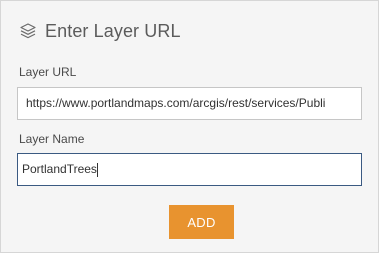  Describe the element at coordinates (189, 169) in the screenshot. I see `layer-name-input: PortlandTrees` at that location.